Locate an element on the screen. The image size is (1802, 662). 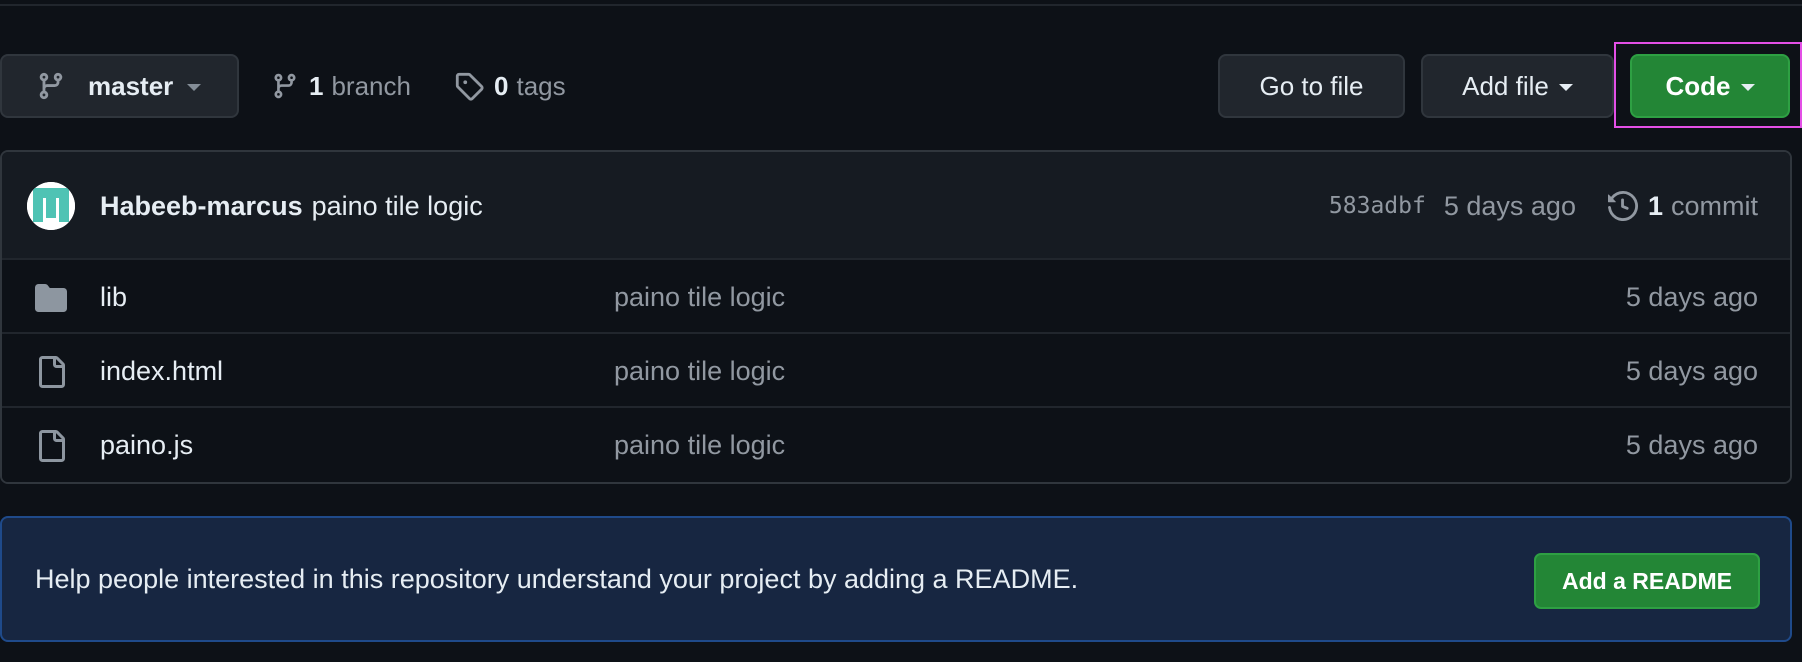
tag-icon is located at coordinates (469, 86).